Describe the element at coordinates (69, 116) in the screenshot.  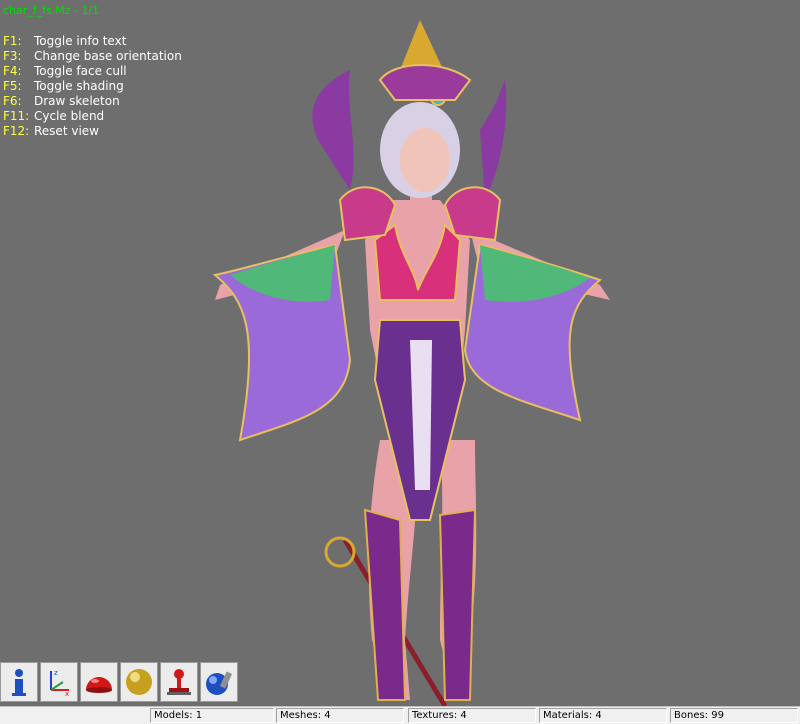
I see `shortcut-label: Cycle blend` at that location.